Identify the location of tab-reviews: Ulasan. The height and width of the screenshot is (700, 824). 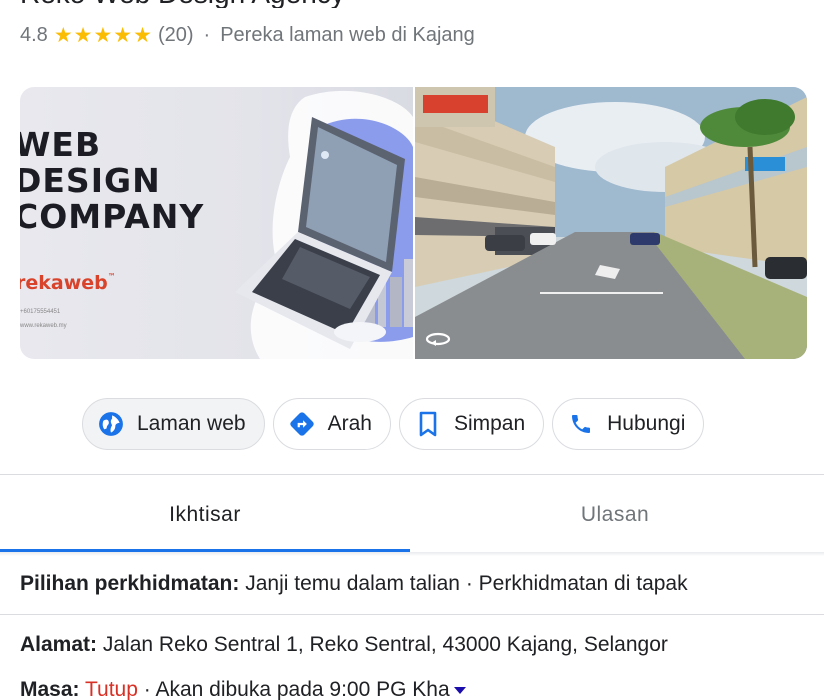
(615, 515).